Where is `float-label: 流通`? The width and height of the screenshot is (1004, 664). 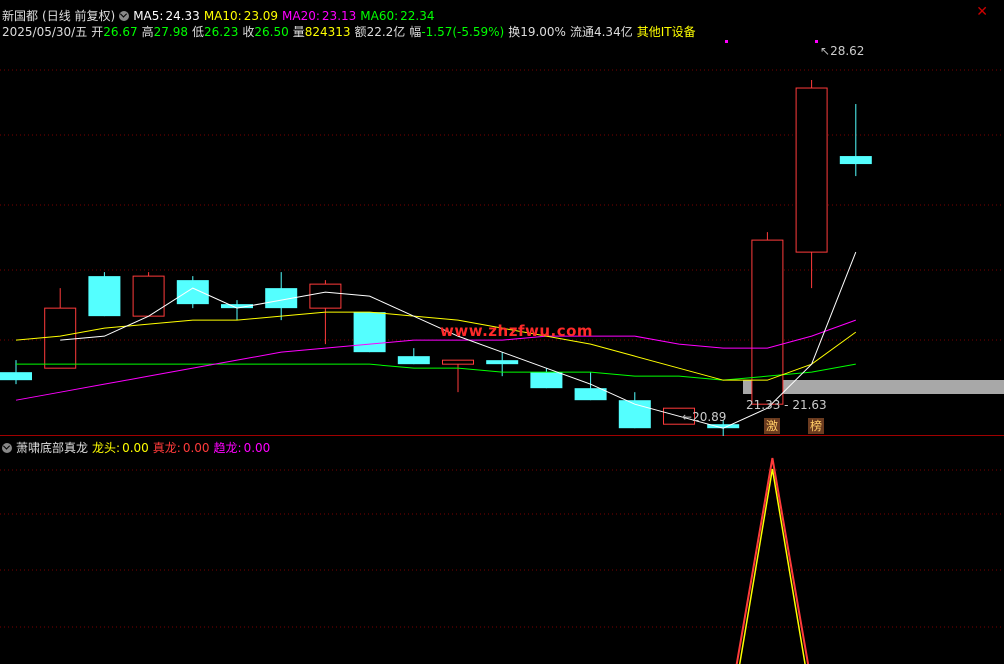
float-label: 流通 is located at coordinates (581, 32).